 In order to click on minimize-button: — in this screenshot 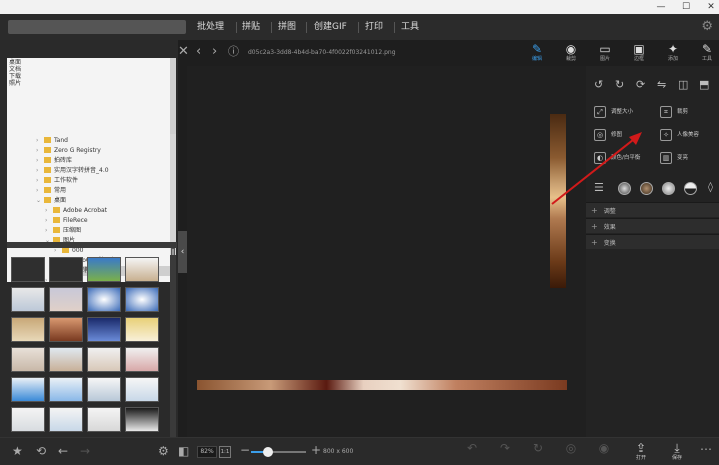, I will do `click(661, 7)`.